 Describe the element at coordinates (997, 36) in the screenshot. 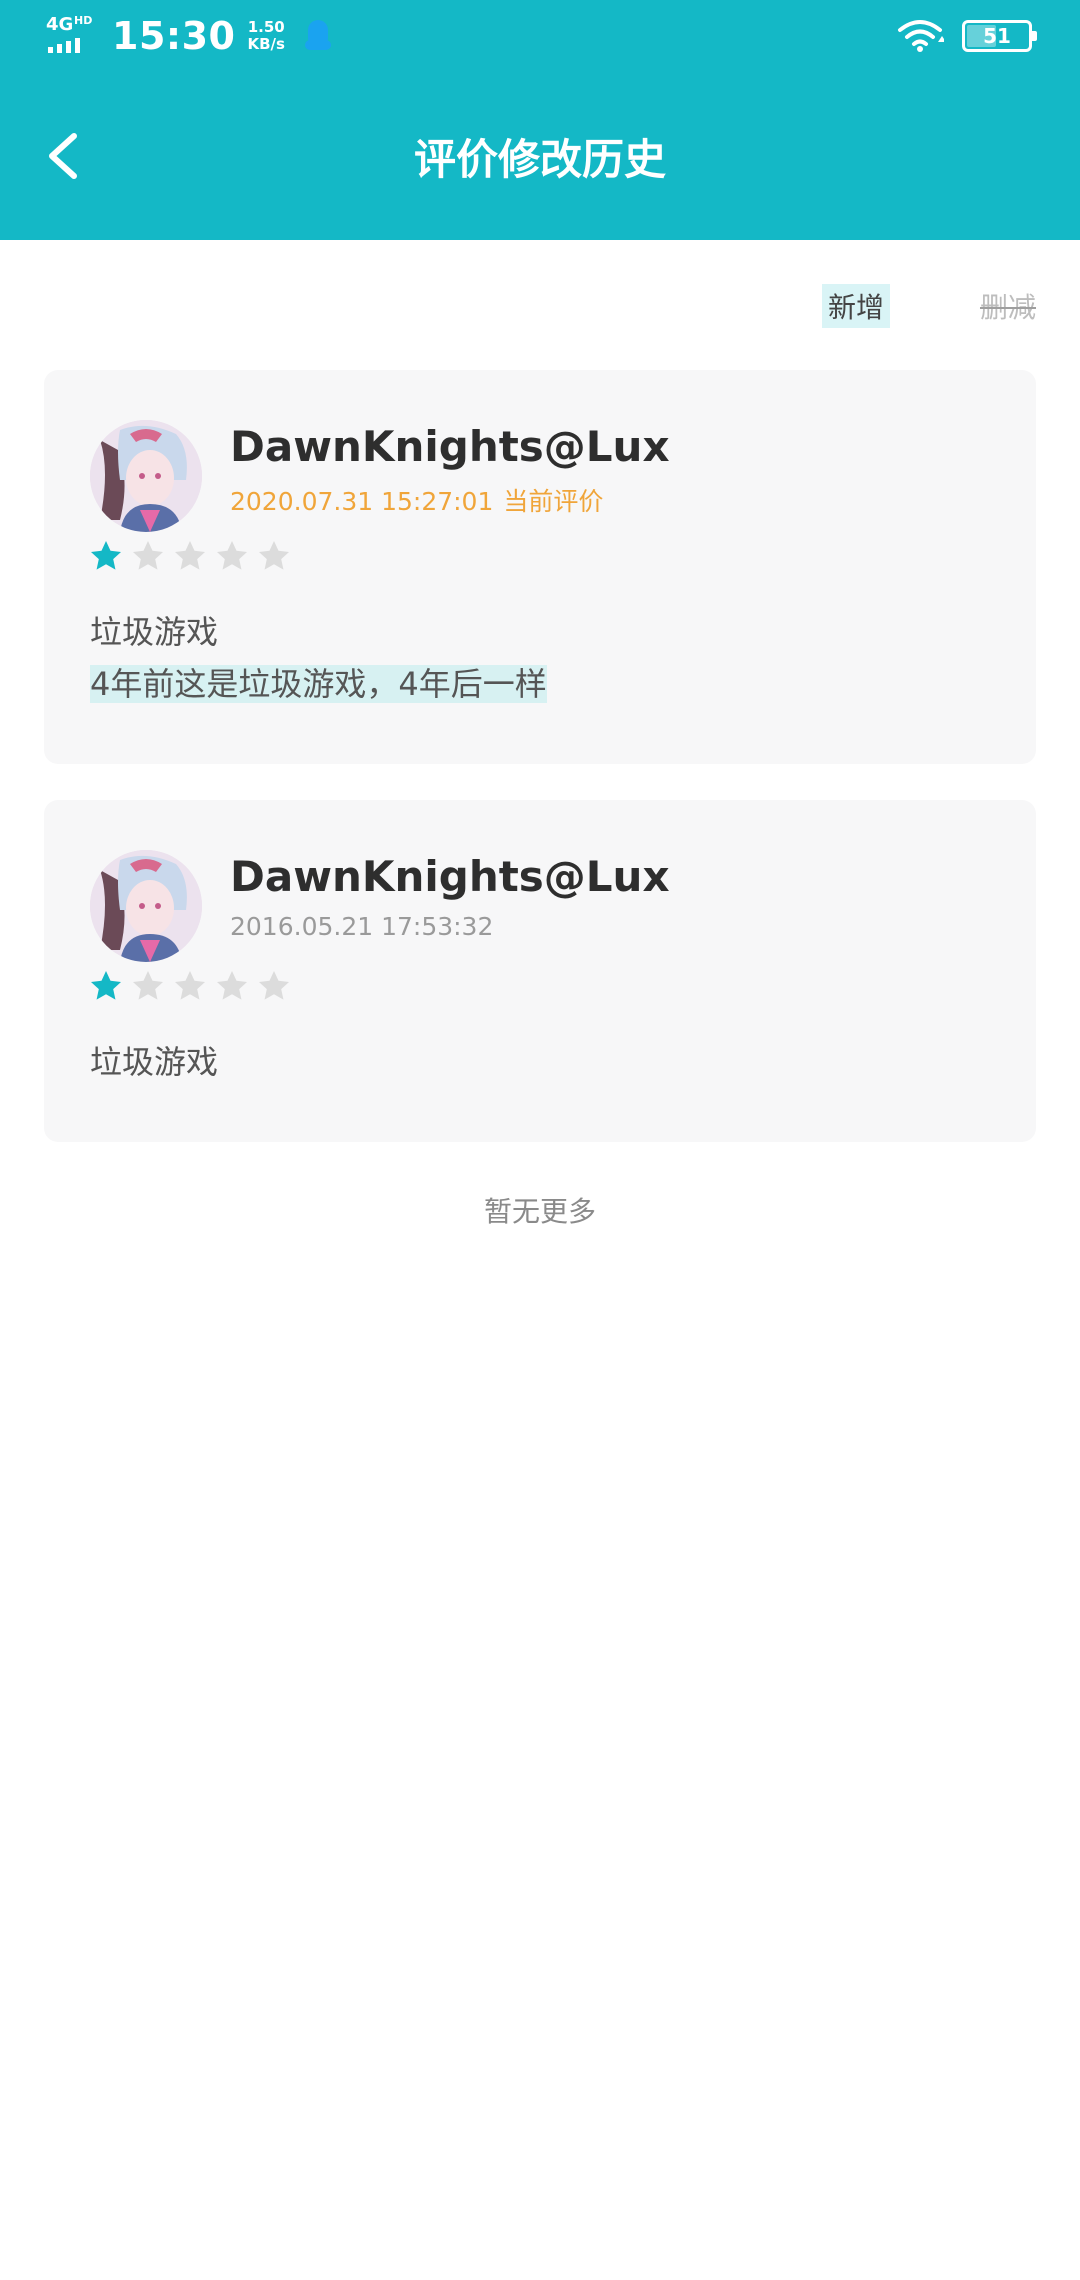

I see `battery-level: 51` at that location.